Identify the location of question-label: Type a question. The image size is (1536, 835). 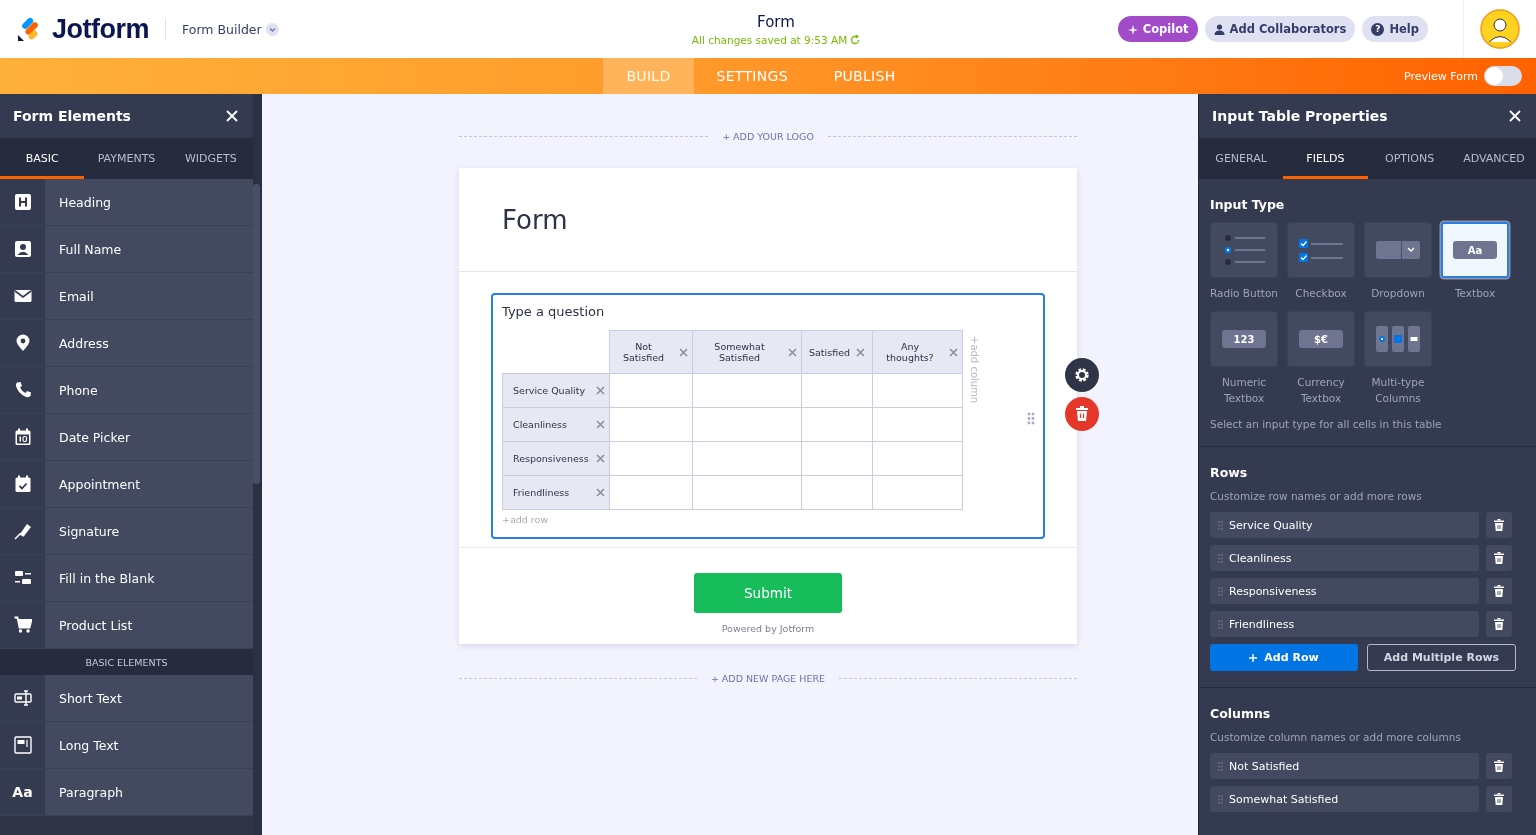
(768, 311).